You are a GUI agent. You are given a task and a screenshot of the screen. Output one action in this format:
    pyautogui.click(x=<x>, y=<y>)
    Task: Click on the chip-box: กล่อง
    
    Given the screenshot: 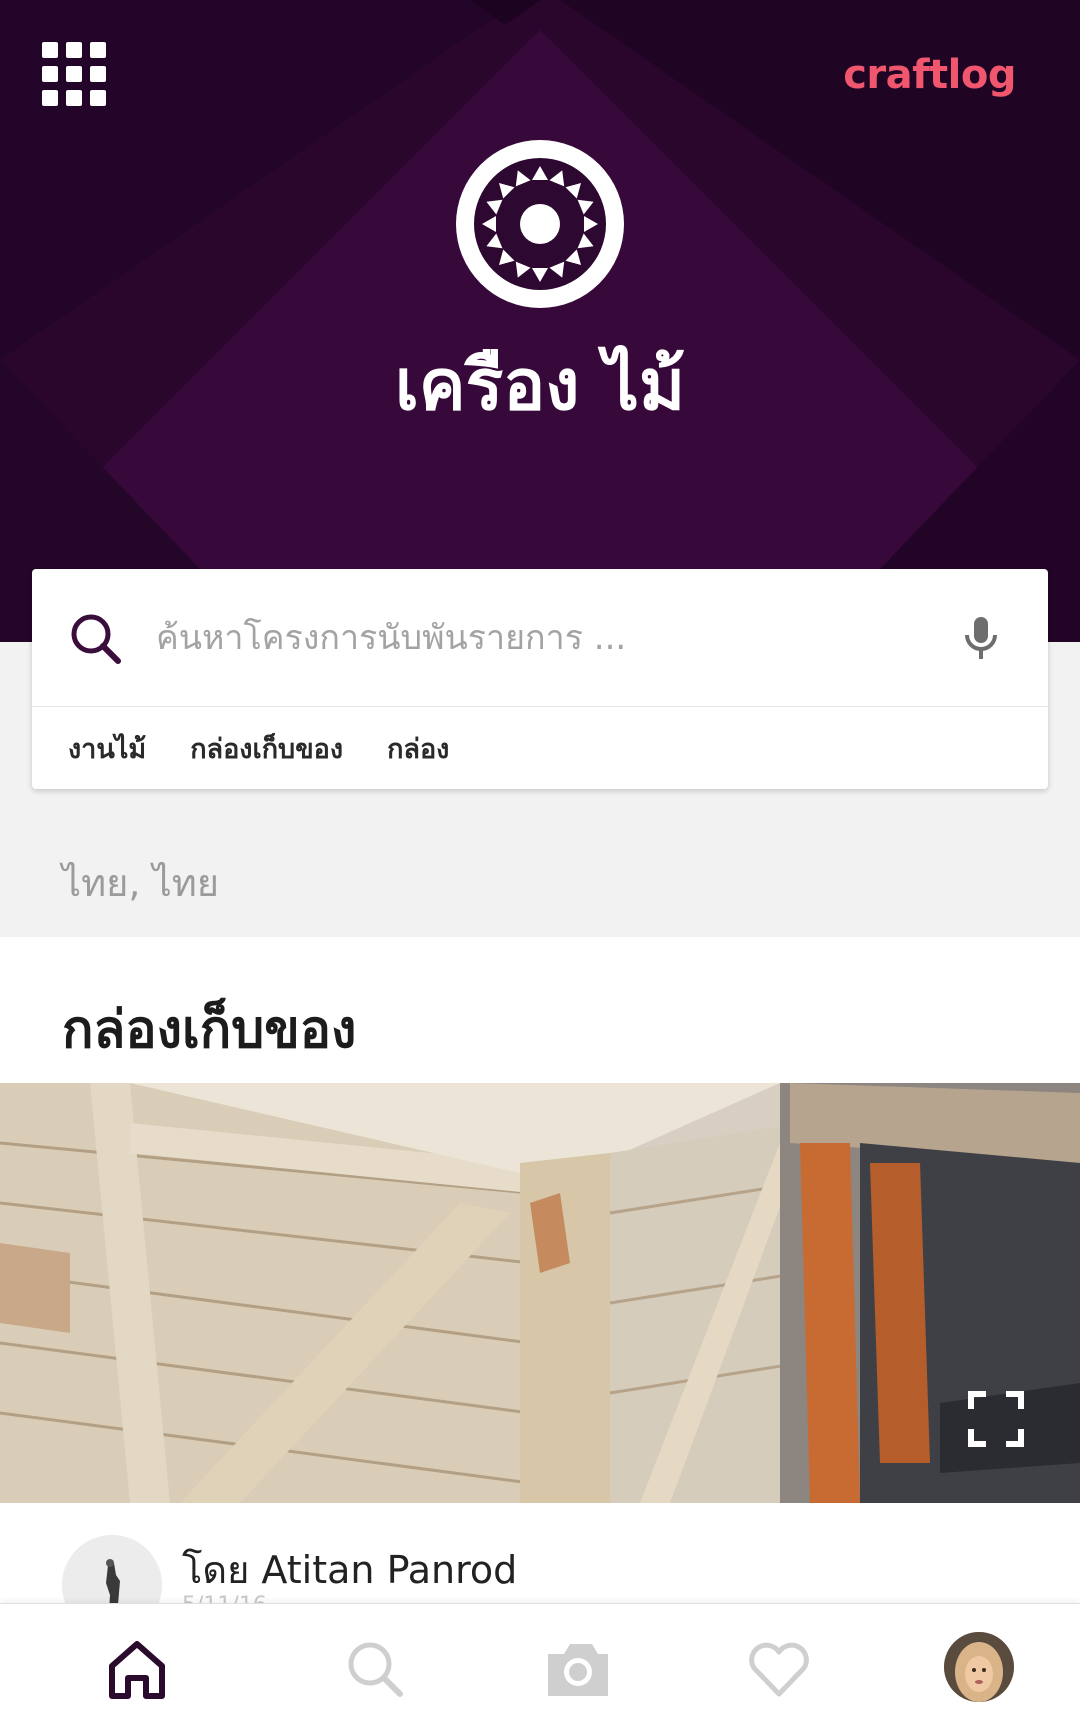 What is the action you would take?
    pyautogui.click(x=418, y=748)
    